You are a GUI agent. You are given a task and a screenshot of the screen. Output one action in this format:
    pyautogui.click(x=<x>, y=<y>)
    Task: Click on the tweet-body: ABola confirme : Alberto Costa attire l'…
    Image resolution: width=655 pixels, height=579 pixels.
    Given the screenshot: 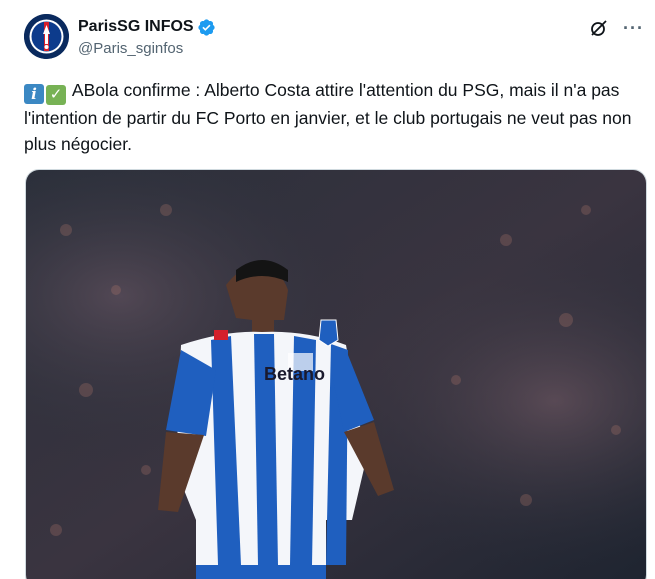 What is the action you would take?
    pyautogui.click(x=328, y=117)
    